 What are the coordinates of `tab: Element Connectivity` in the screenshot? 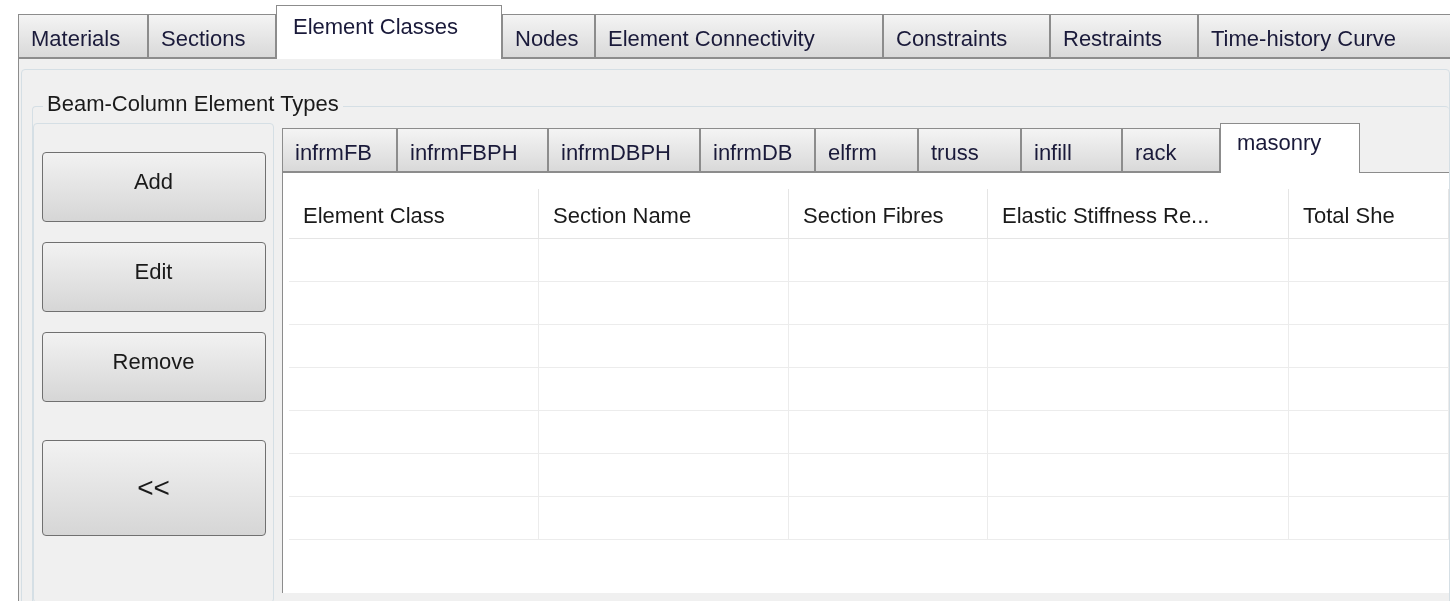 It's located at (739, 36).